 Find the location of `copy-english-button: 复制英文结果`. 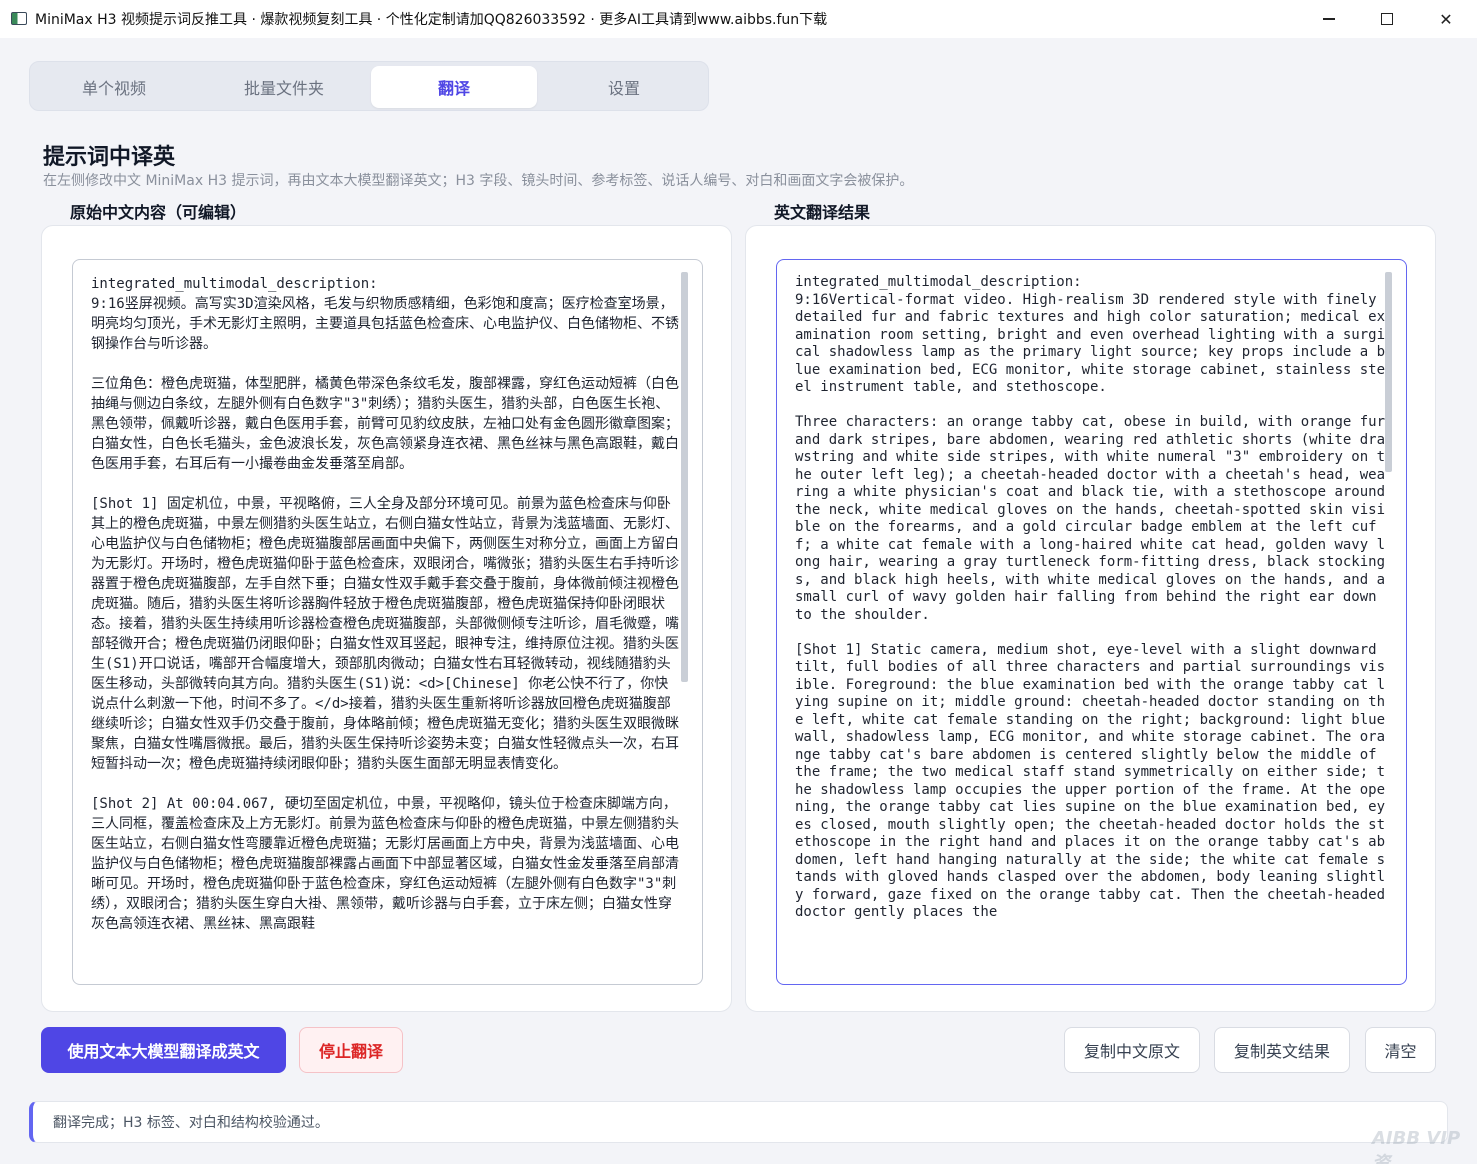

copy-english-button: 复制英文结果 is located at coordinates (1282, 1050).